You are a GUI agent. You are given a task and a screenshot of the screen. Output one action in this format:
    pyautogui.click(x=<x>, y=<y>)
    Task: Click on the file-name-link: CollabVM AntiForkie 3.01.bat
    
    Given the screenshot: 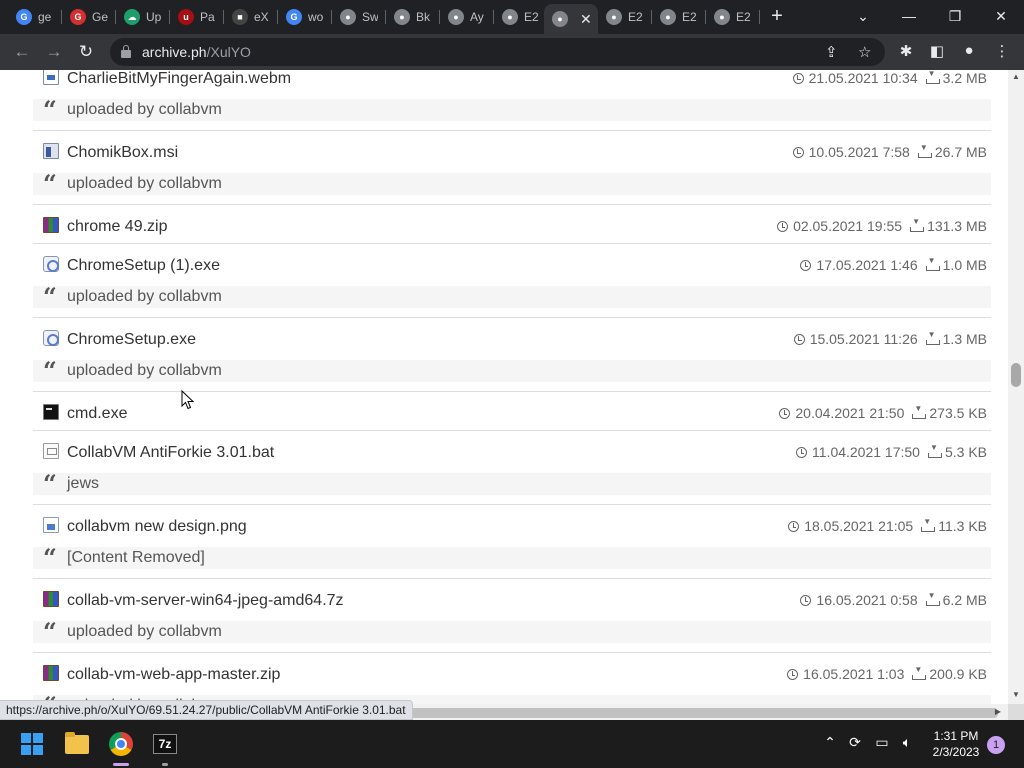 What is the action you would take?
    pyautogui.click(x=170, y=453)
    